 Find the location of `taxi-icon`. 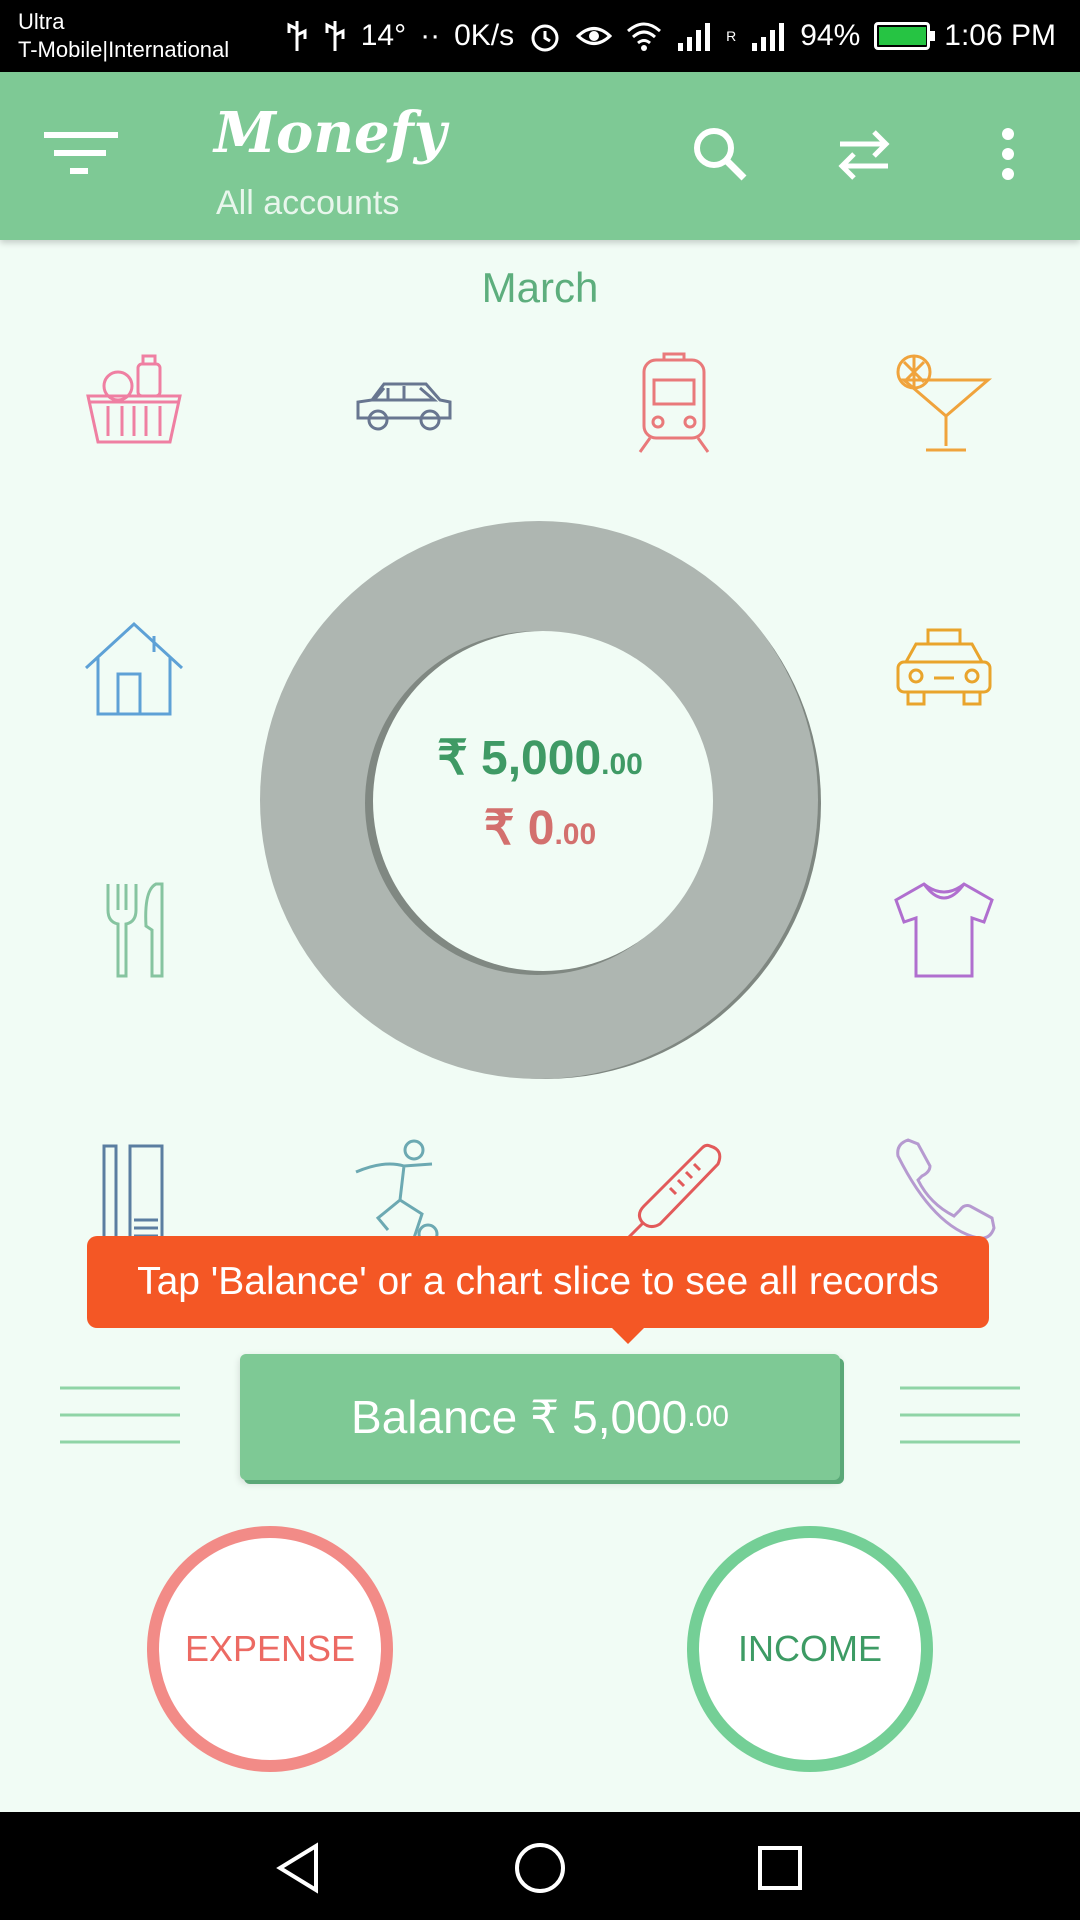

taxi-icon is located at coordinates (944, 667).